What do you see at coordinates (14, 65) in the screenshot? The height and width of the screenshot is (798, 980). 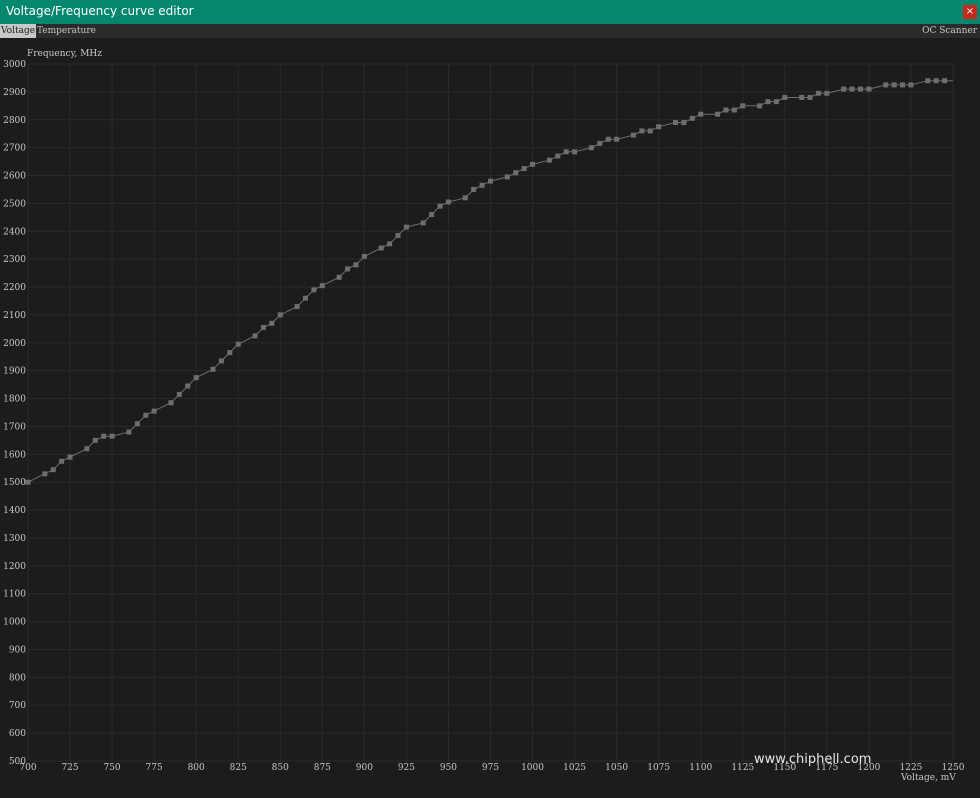 I see `y-tick-label: 3000` at bounding box center [14, 65].